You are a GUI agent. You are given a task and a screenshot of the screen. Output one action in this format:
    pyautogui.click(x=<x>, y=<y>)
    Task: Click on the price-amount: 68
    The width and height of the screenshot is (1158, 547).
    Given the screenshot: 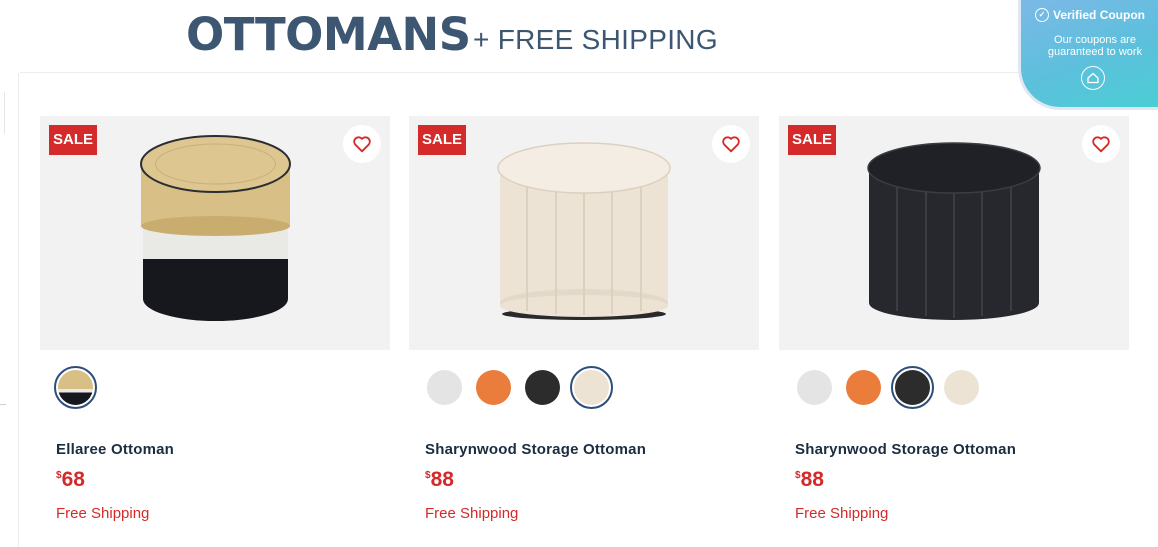 What is the action you would take?
    pyautogui.click(x=73, y=479)
    